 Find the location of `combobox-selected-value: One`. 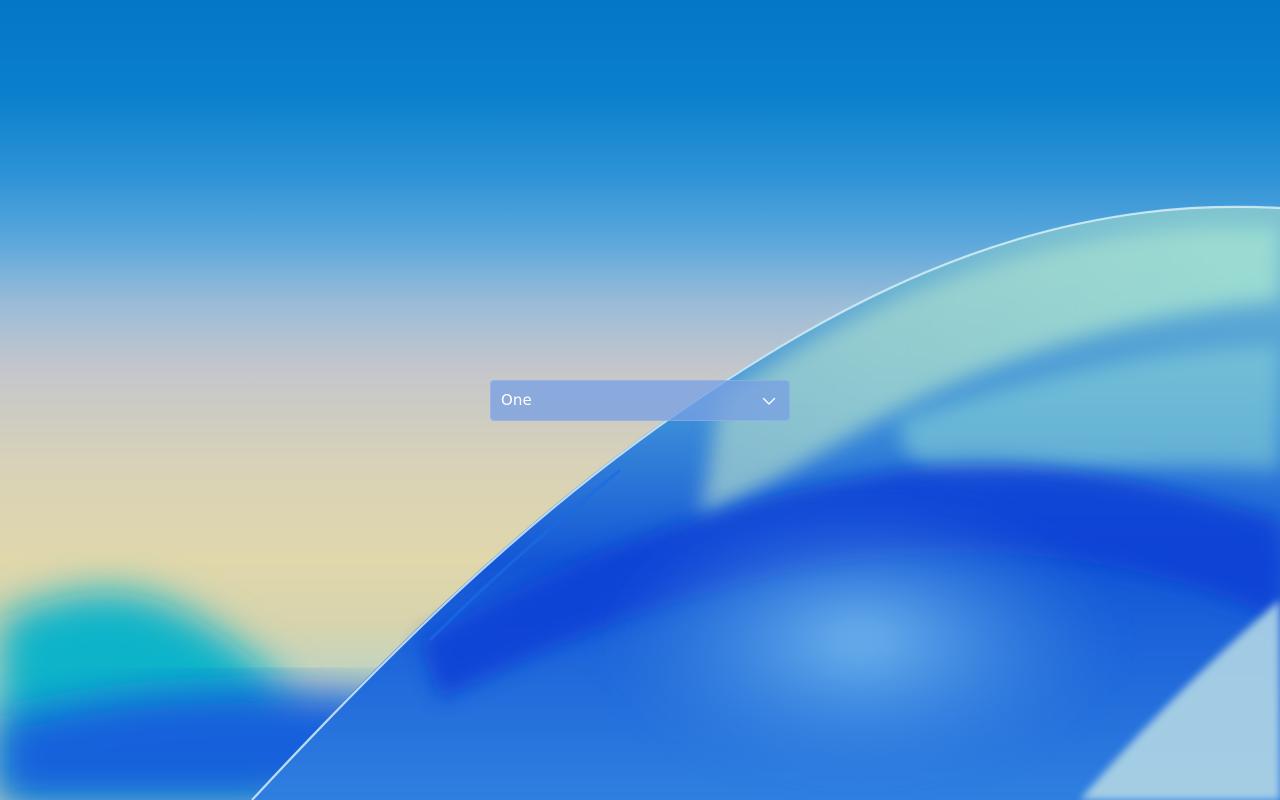

combobox-selected-value: One is located at coordinates (516, 400).